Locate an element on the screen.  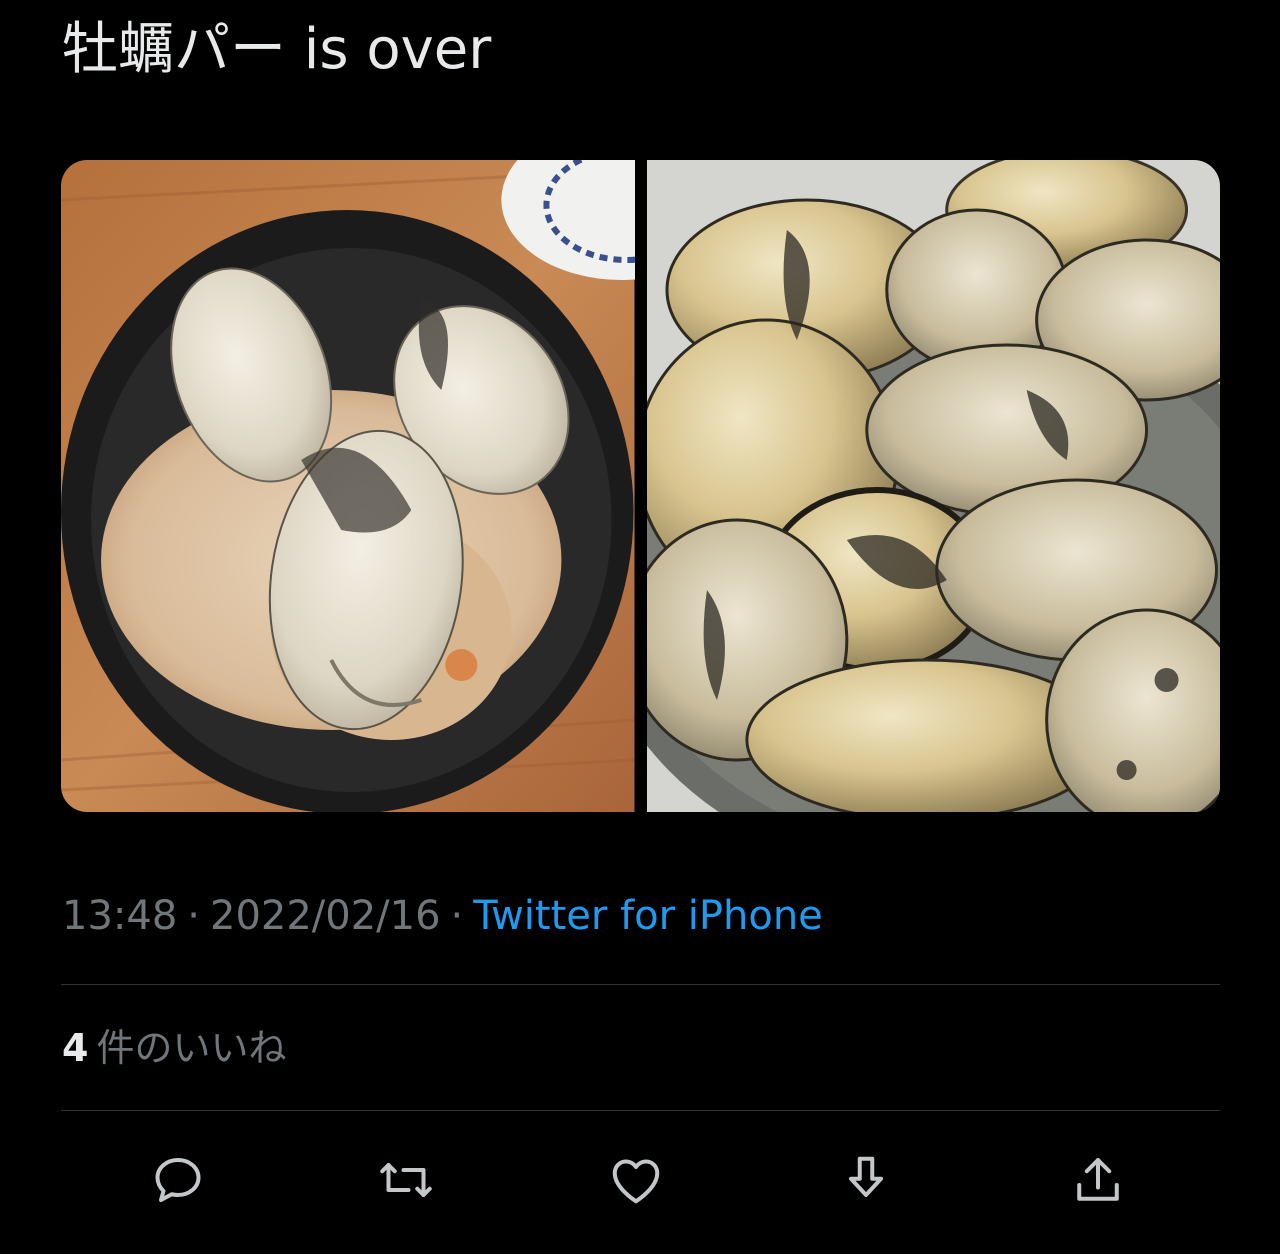
reply-icon is located at coordinates (178, 1180).